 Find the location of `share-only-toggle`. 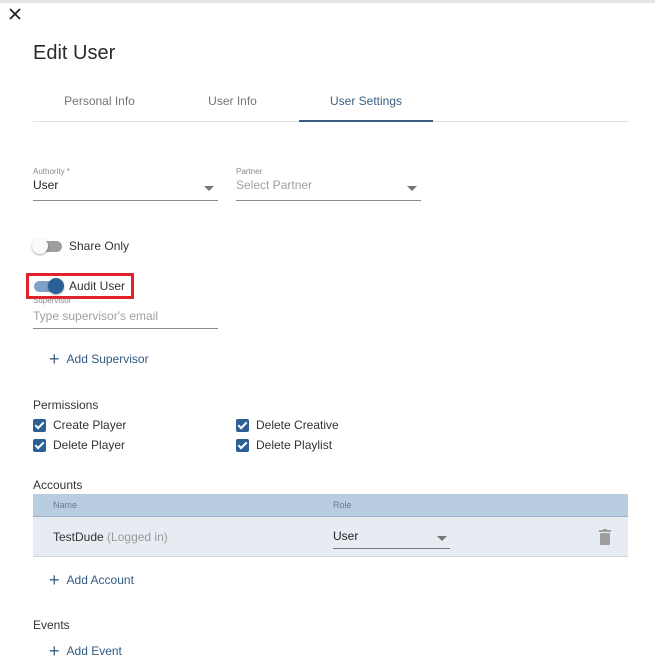

share-only-toggle is located at coordinates (48, 246).